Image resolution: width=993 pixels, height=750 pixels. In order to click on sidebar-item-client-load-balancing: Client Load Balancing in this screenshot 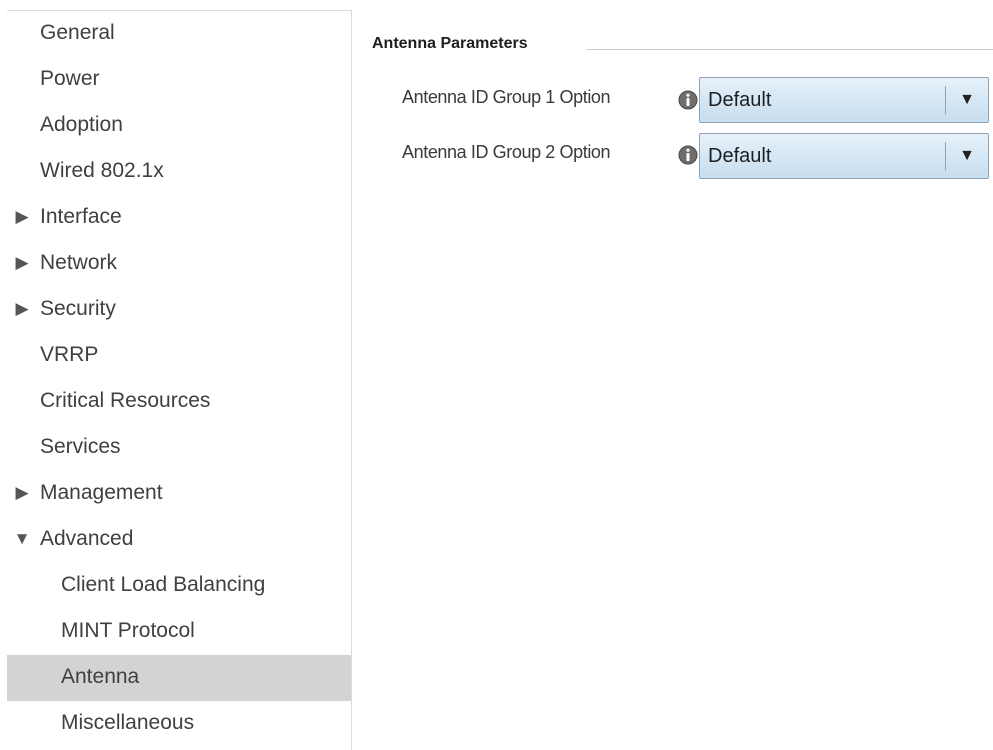, I will do `click(179, 586)`.